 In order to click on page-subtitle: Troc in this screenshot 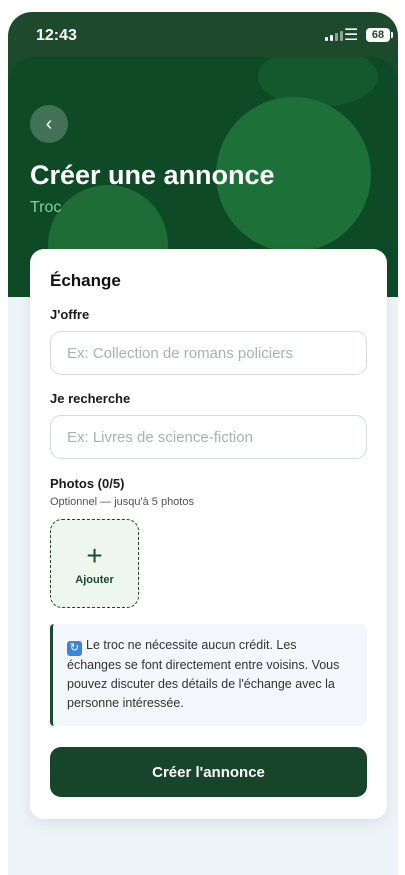, I will do `click(46, 207)`.